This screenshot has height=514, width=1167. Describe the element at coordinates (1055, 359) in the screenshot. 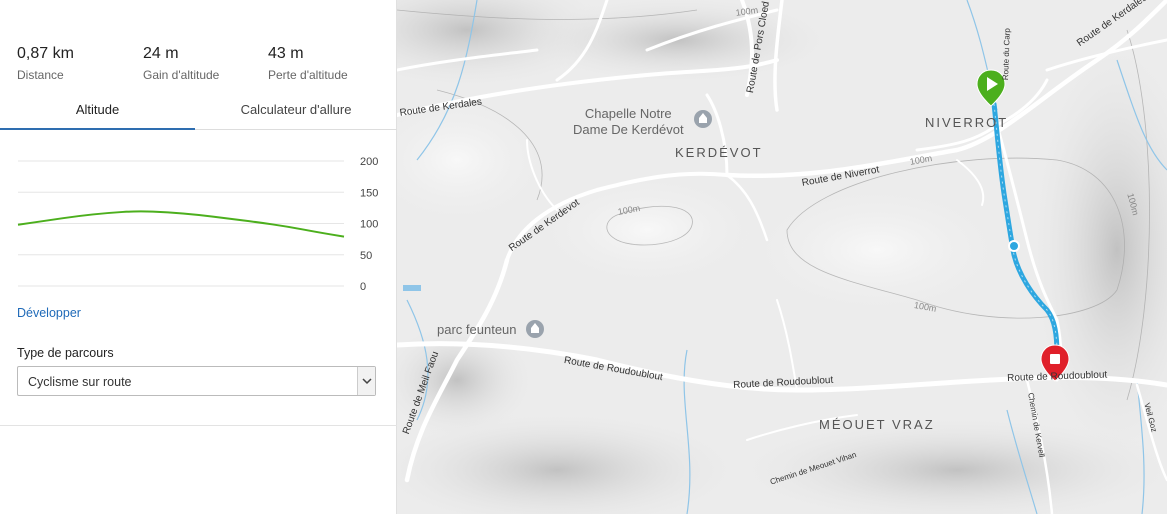

I see `stop-icon` at that location.